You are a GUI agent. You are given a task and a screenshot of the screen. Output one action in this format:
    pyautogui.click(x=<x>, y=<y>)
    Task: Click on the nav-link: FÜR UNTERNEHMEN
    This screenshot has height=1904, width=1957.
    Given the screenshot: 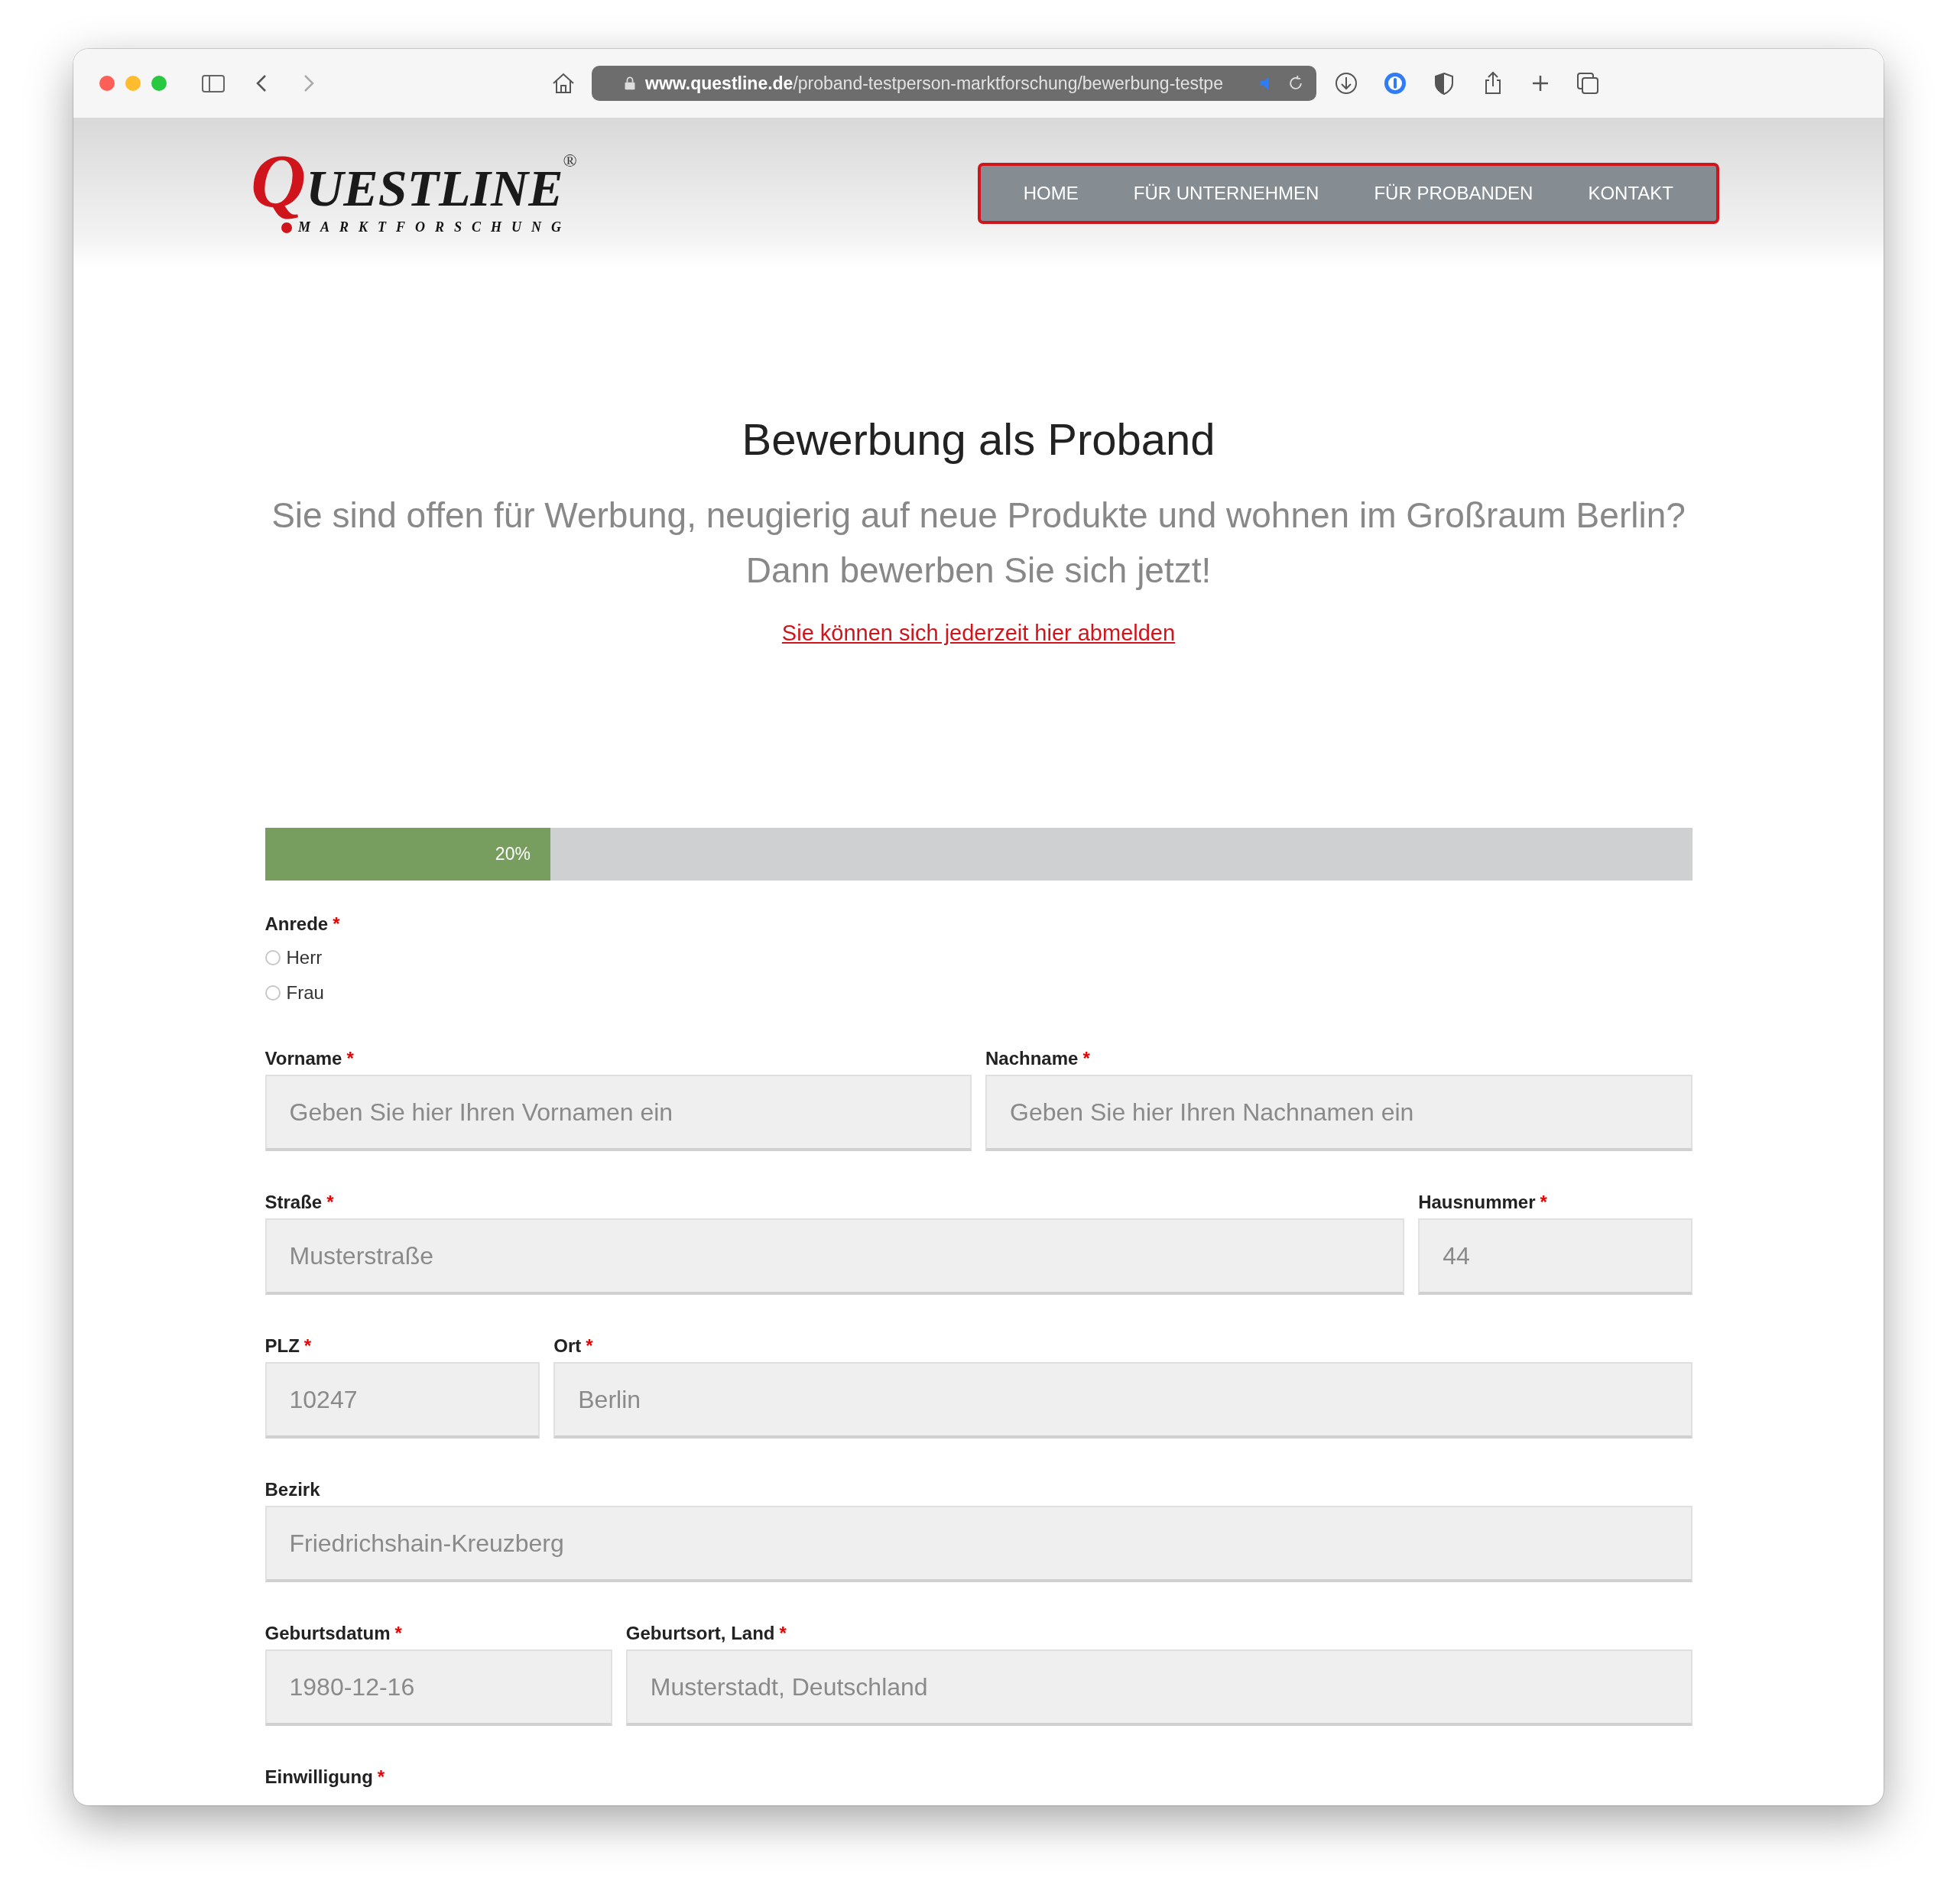 What is the action you would take?
    pyautogui.click(x=1226, y=193)
    